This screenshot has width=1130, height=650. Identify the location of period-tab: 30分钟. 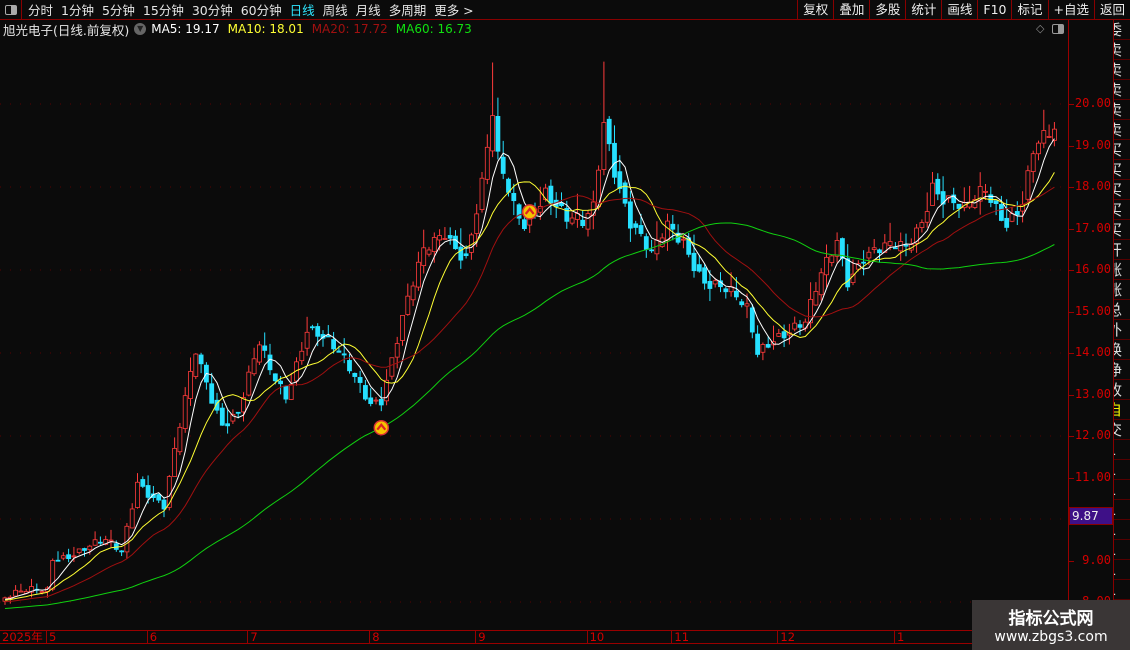
(212, 9).